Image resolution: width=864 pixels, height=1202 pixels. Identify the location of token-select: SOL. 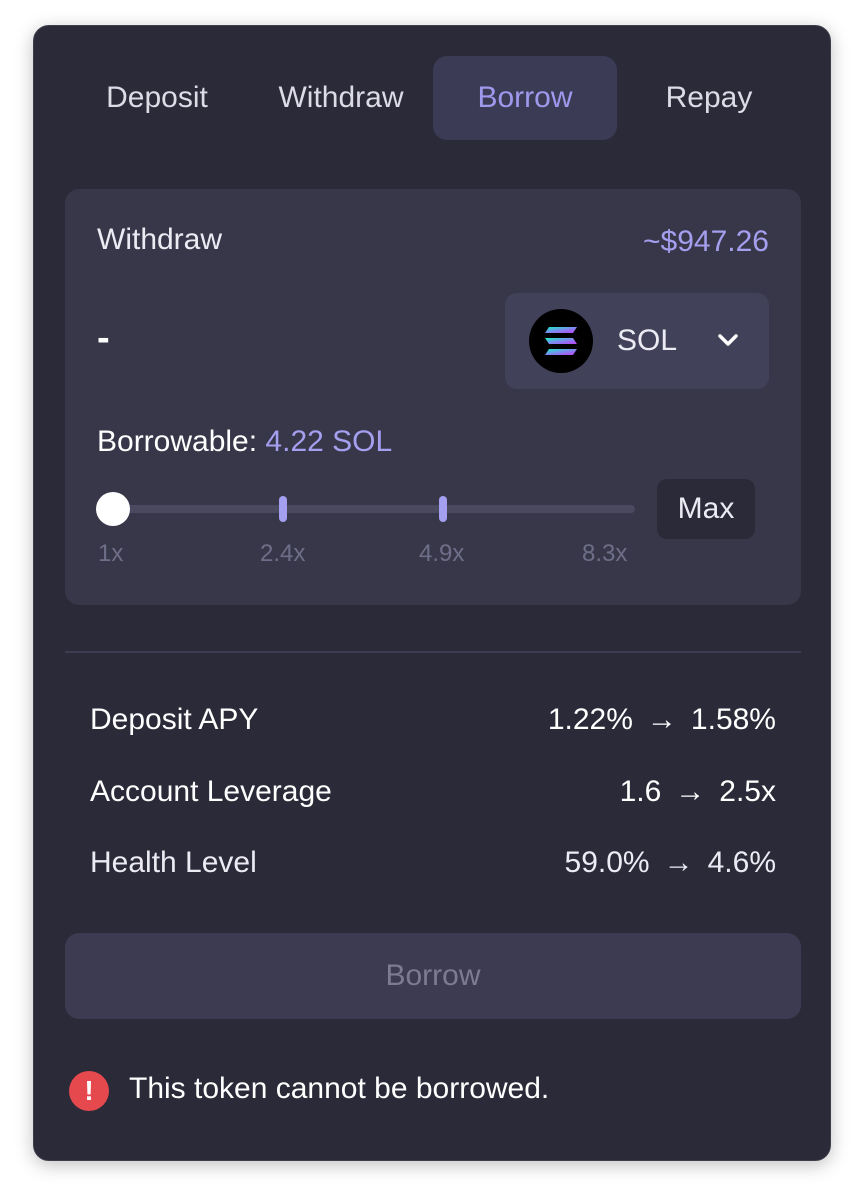
(637, 341).